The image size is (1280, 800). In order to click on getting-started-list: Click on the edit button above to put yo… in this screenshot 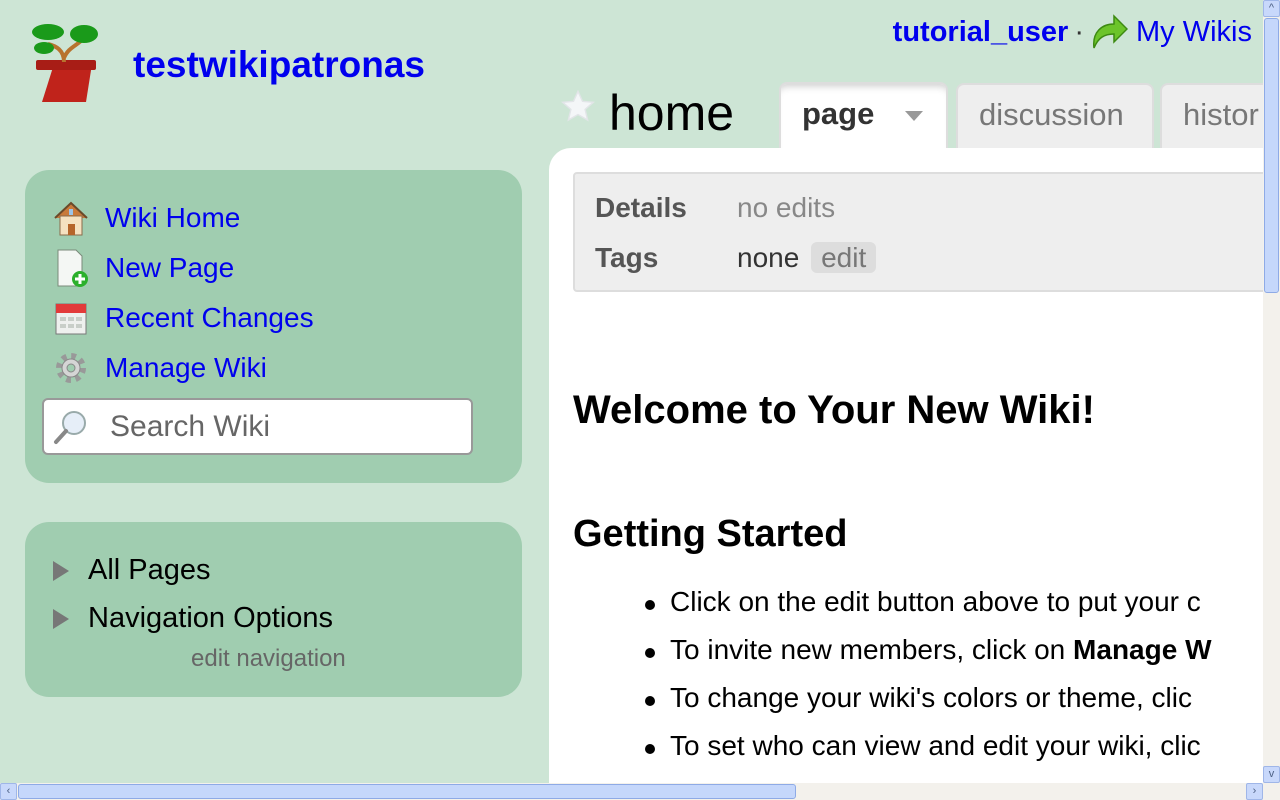, I will do `click(928, 682)`.